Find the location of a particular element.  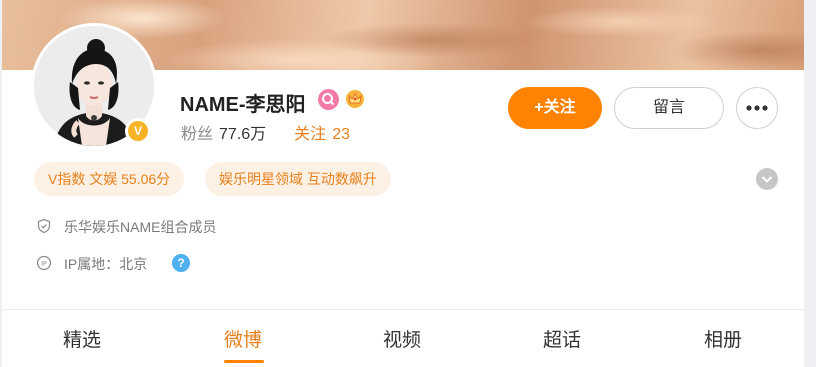

svg-text: IP is located at coordinates (44, 264).